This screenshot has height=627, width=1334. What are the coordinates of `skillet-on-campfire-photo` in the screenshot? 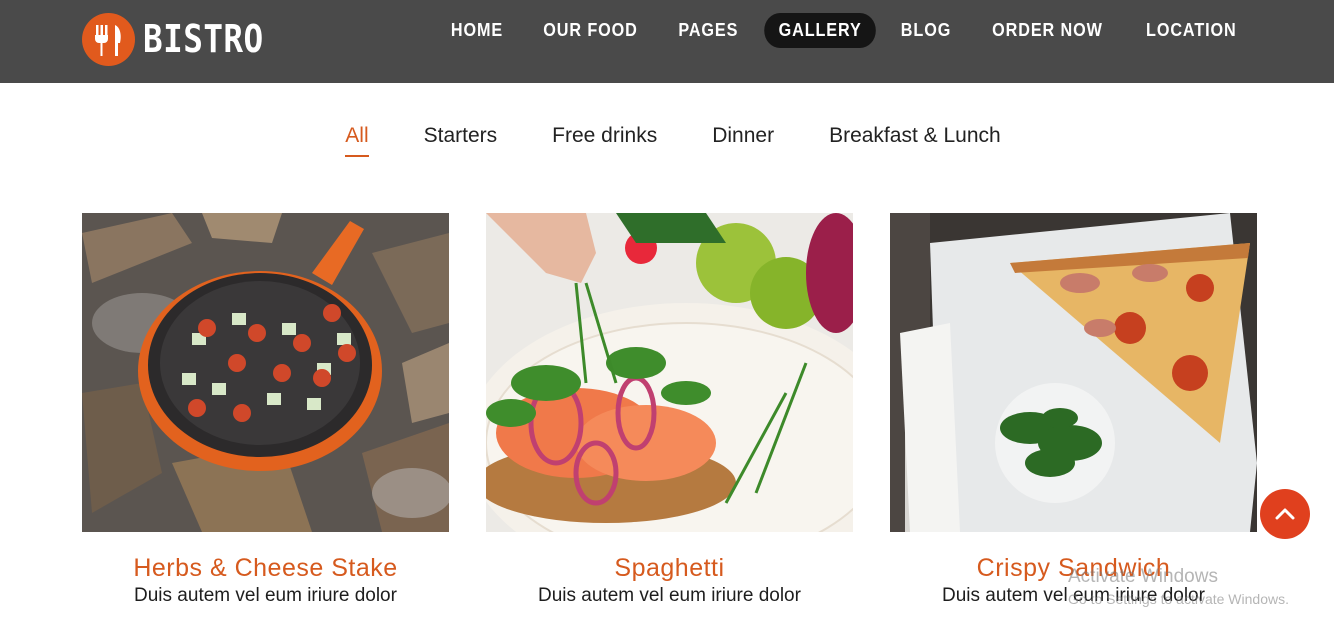 It's located at (265, 372).